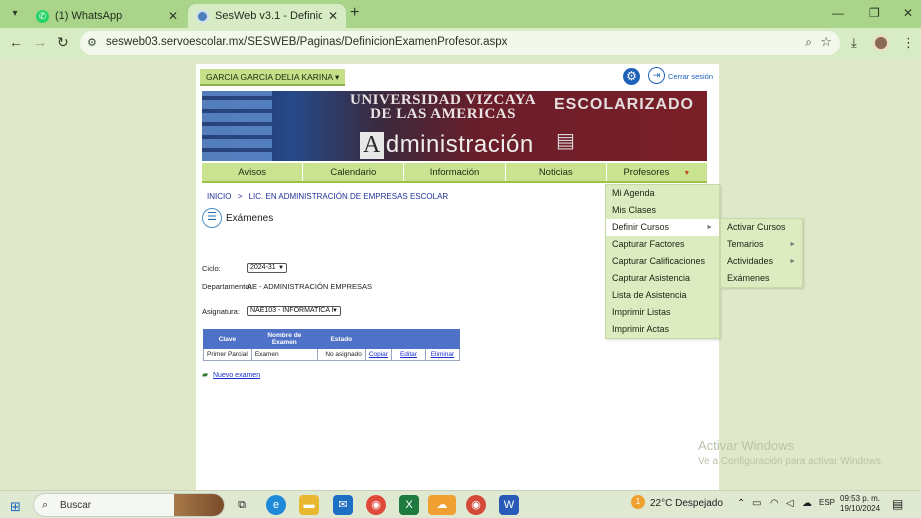  Describe the element at coordinates (908, 13) in the screenshot. I see `close-window-icon: ✕` at that location.